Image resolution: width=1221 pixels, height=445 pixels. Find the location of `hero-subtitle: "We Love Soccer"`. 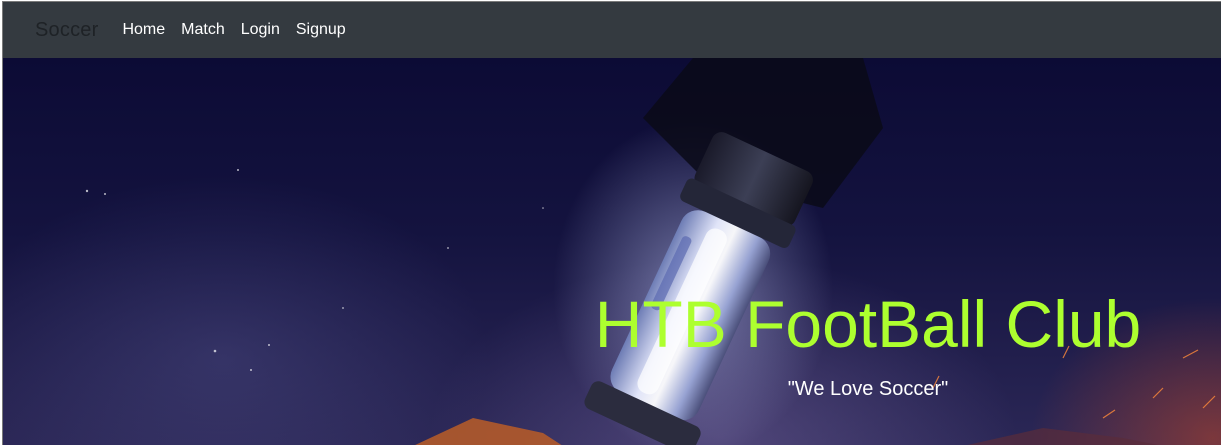

hero-subtitle: "We Love Soccer" is located at coordinates (868, 389).